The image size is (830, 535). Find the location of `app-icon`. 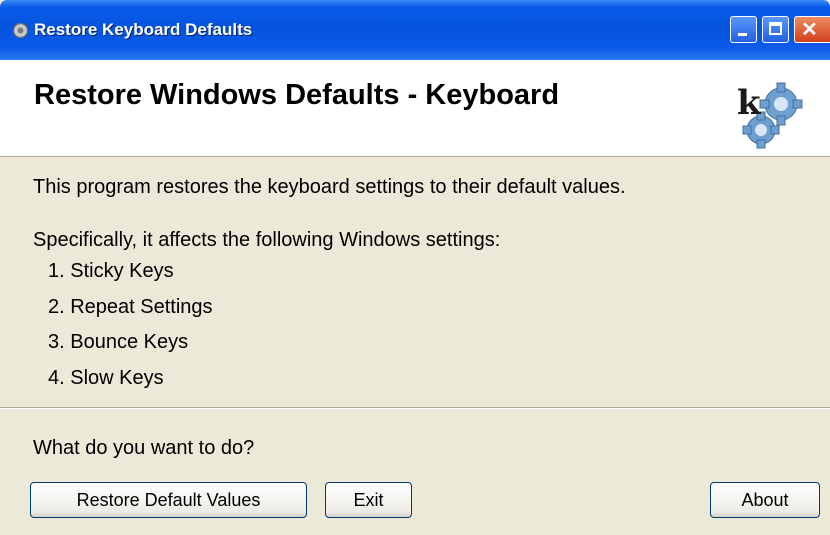

app-icon is located at coordinates (20, 30).